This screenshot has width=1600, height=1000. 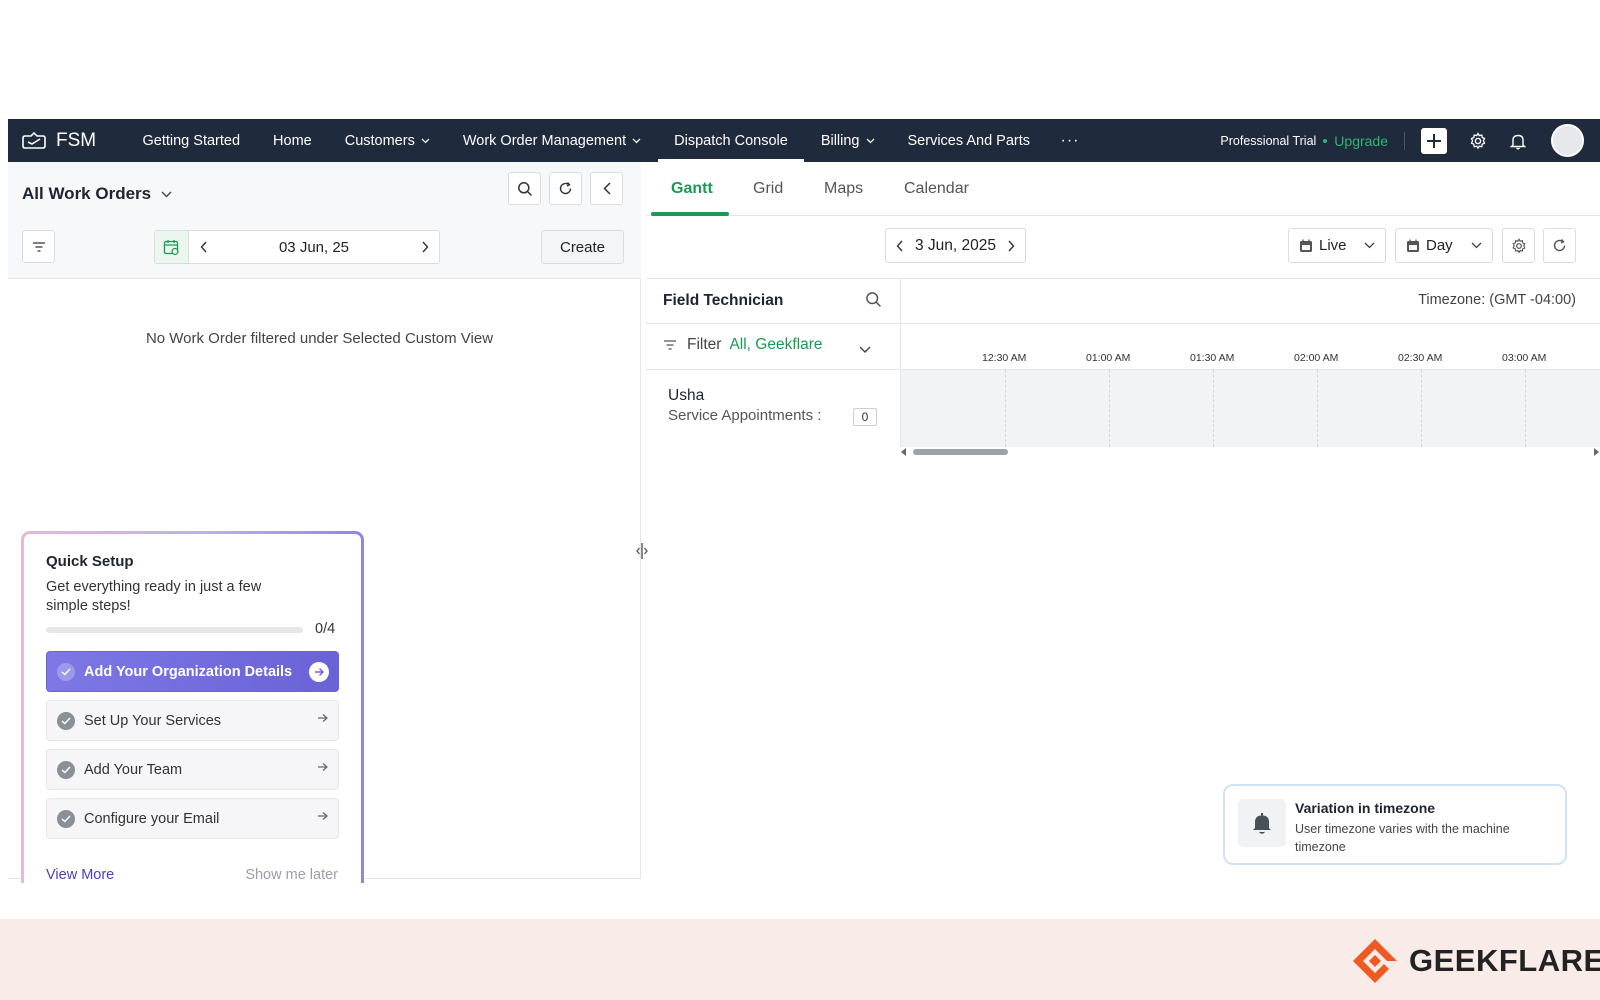 I want to click on nav-home: Home, so click(x=293, y=140).